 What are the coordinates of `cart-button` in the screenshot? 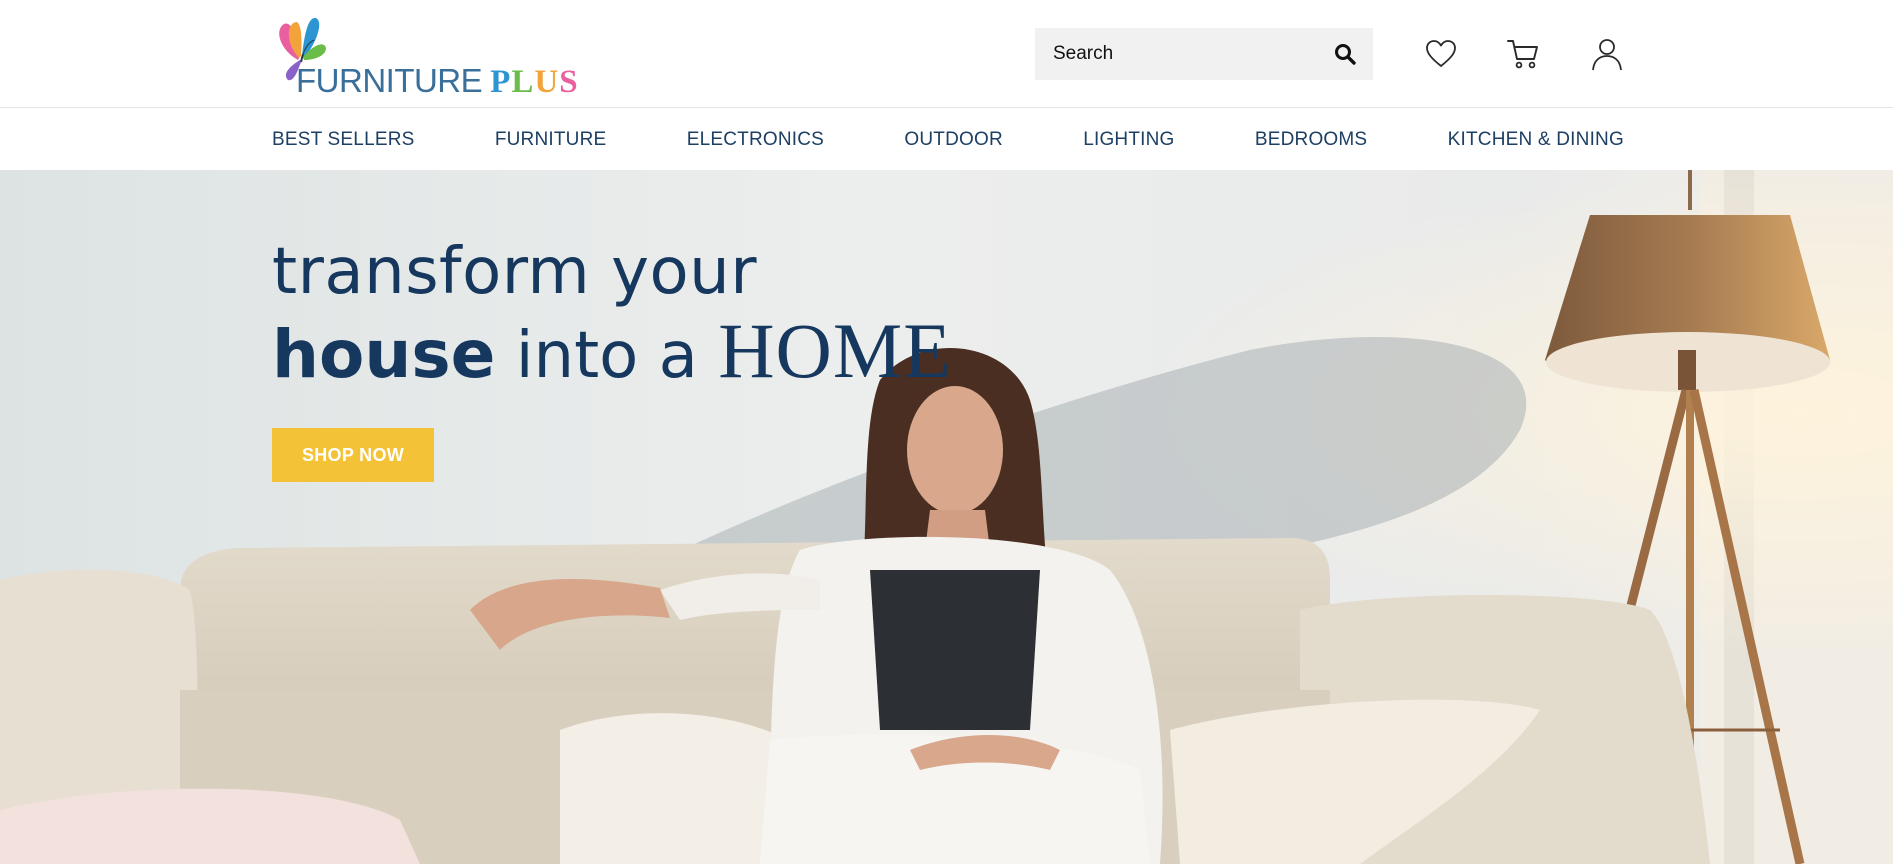 It's located at (1523, 54).